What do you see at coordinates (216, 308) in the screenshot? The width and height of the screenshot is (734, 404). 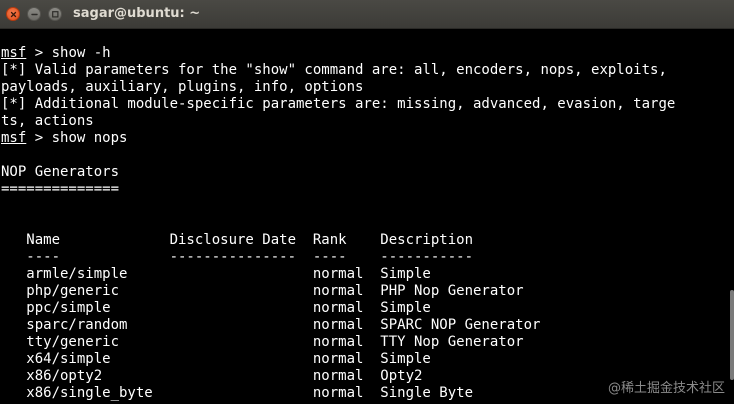 I see `table-row: ppc/simple normal Simple` at bounding box center [216, 308].